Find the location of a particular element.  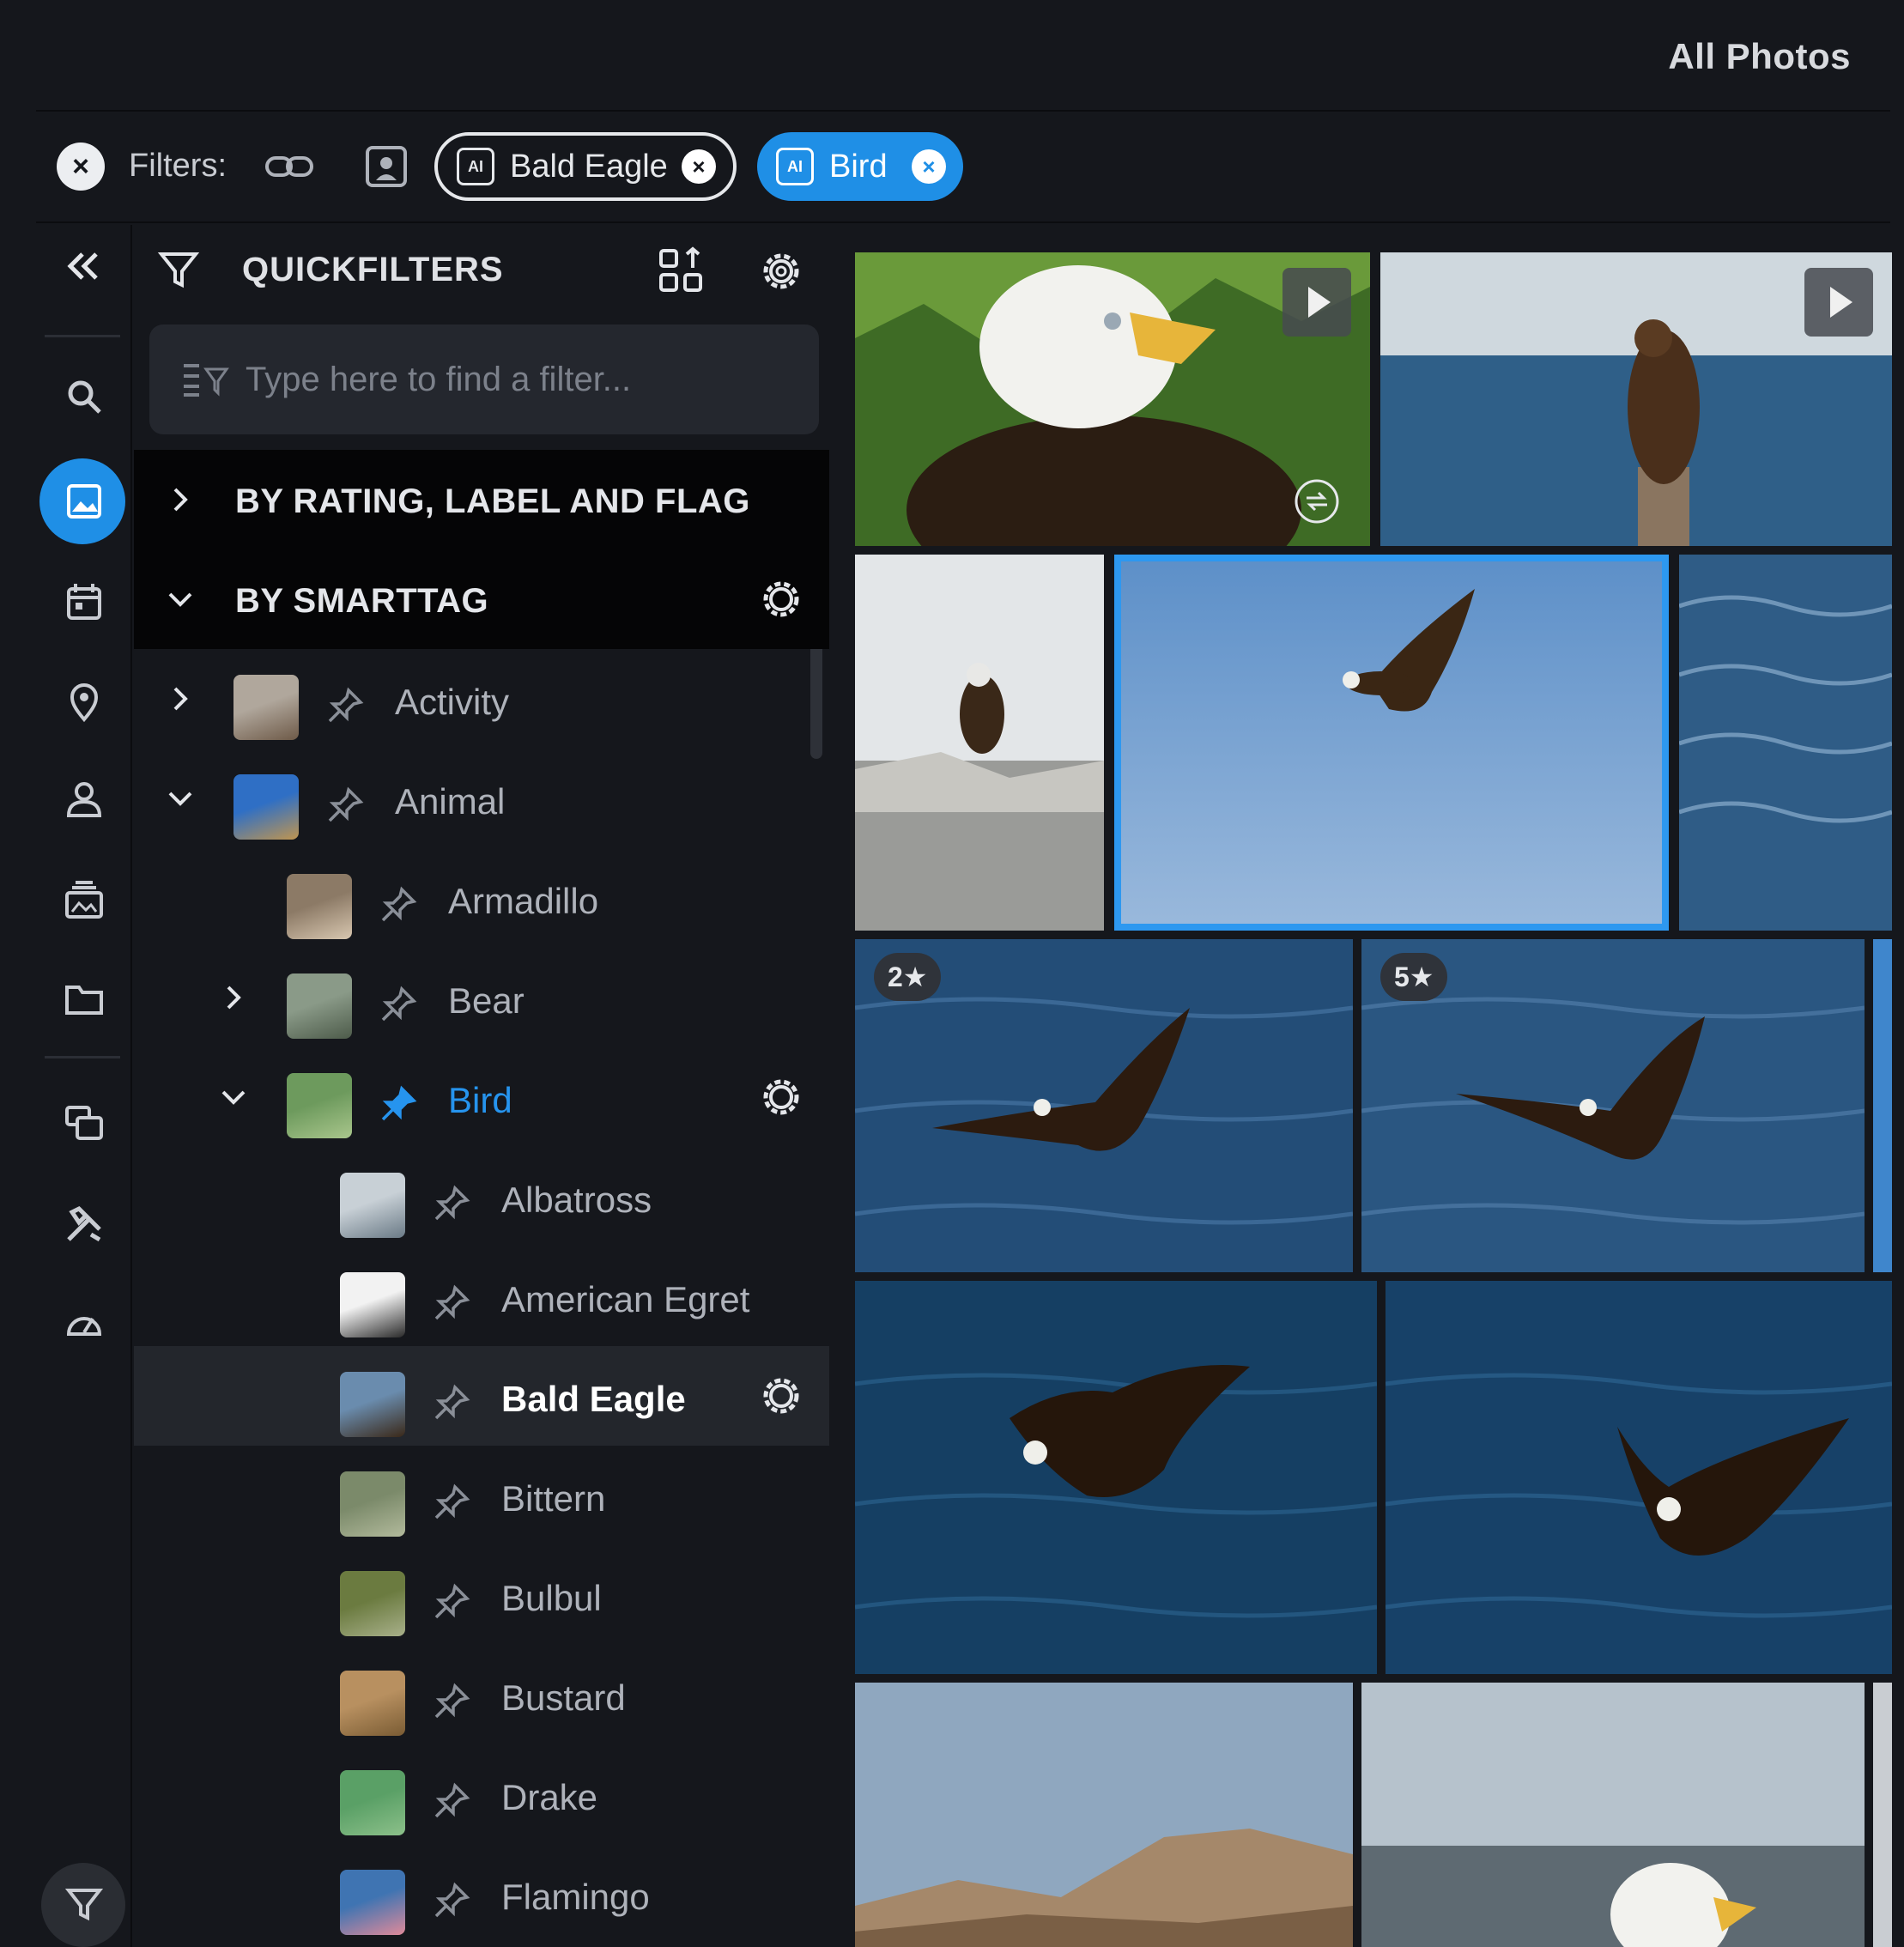

filter-chip-bald-eagle: AI Bald Eagle × is located at coordinates (586, 167).